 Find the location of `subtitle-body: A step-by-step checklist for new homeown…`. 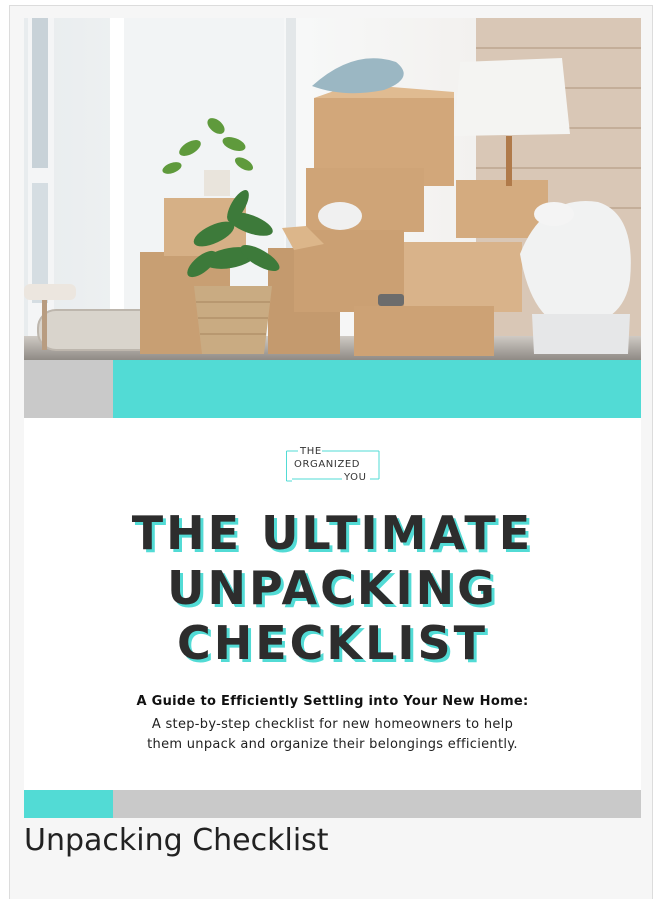

subtitle-body: A step-by-step checklist for new homeown… is located at coordinates (332, 735).